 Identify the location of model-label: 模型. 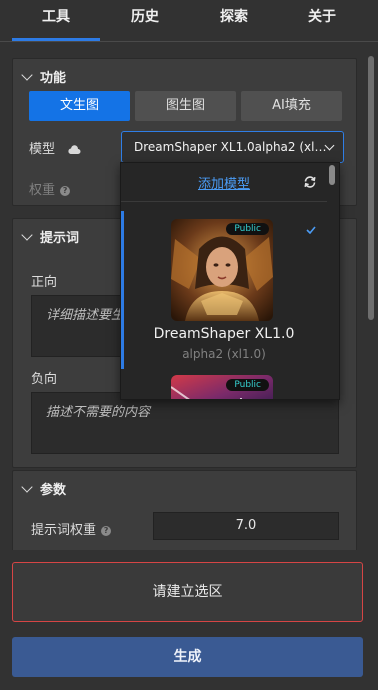
(55, 147).